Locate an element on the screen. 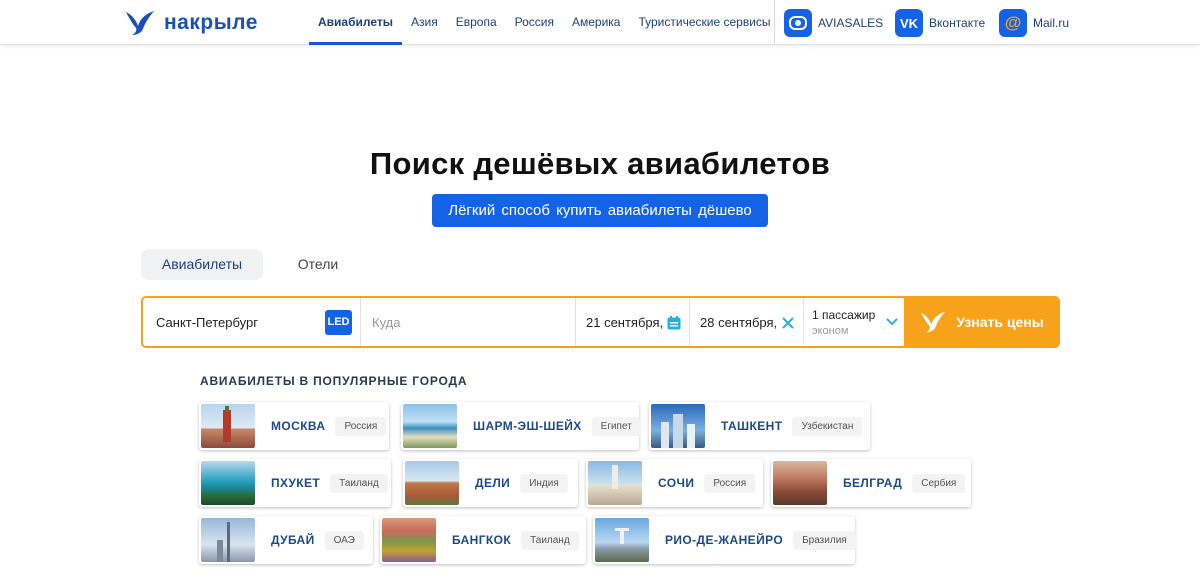 The image size is (1200, 578). city-name: ДУБАЙ is located at coordinates (293, 540).